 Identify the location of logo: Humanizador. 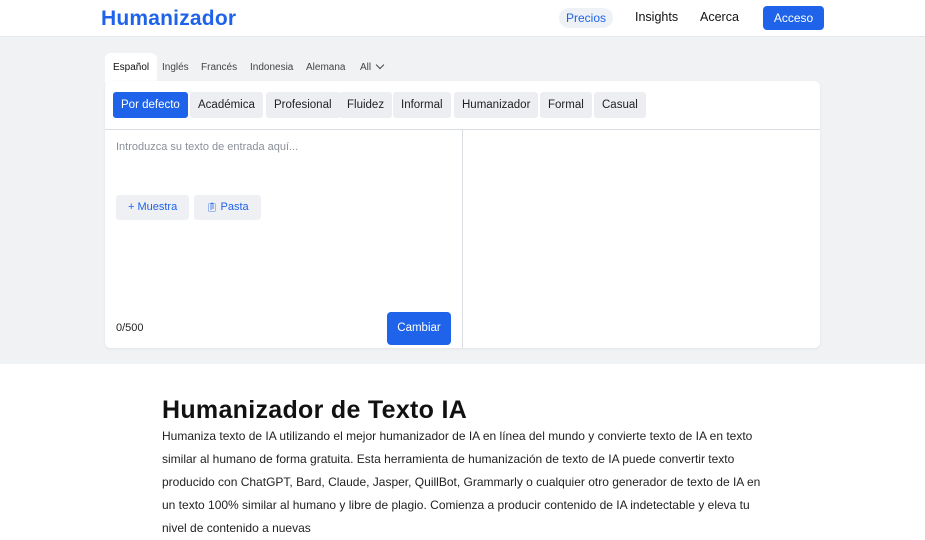
(168, 19).